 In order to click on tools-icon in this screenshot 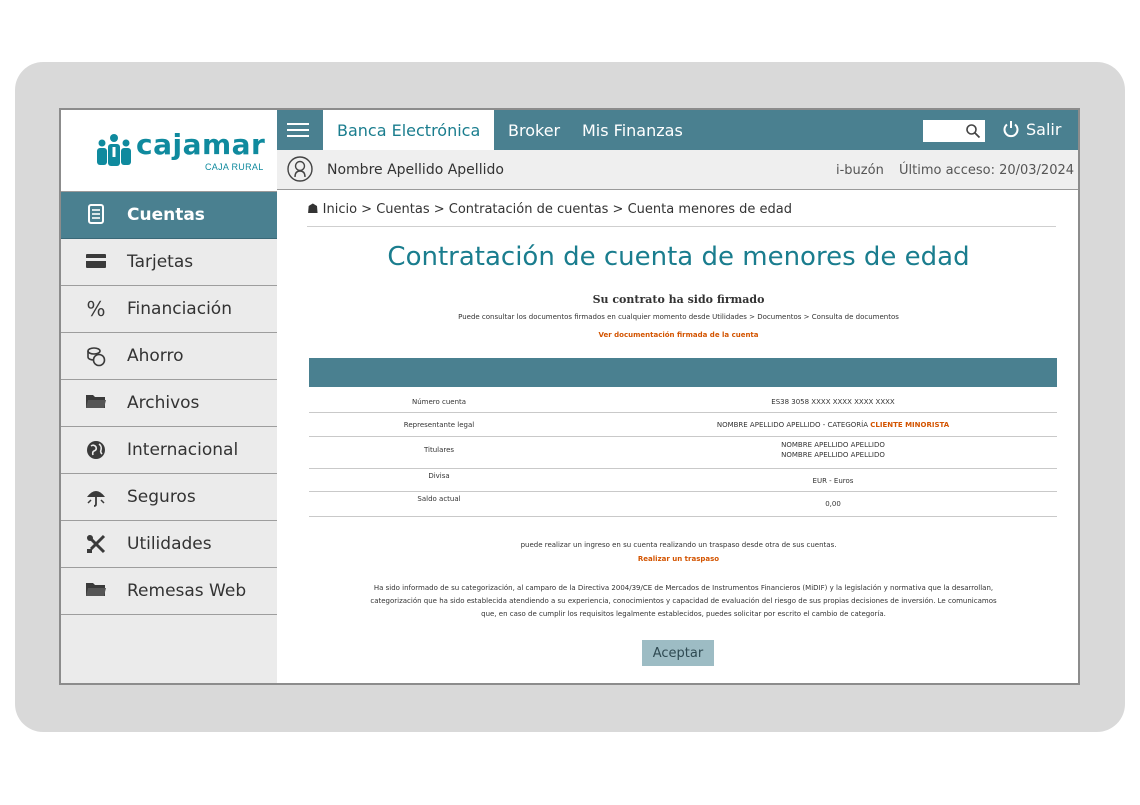, I will do `click(96, 544)`.